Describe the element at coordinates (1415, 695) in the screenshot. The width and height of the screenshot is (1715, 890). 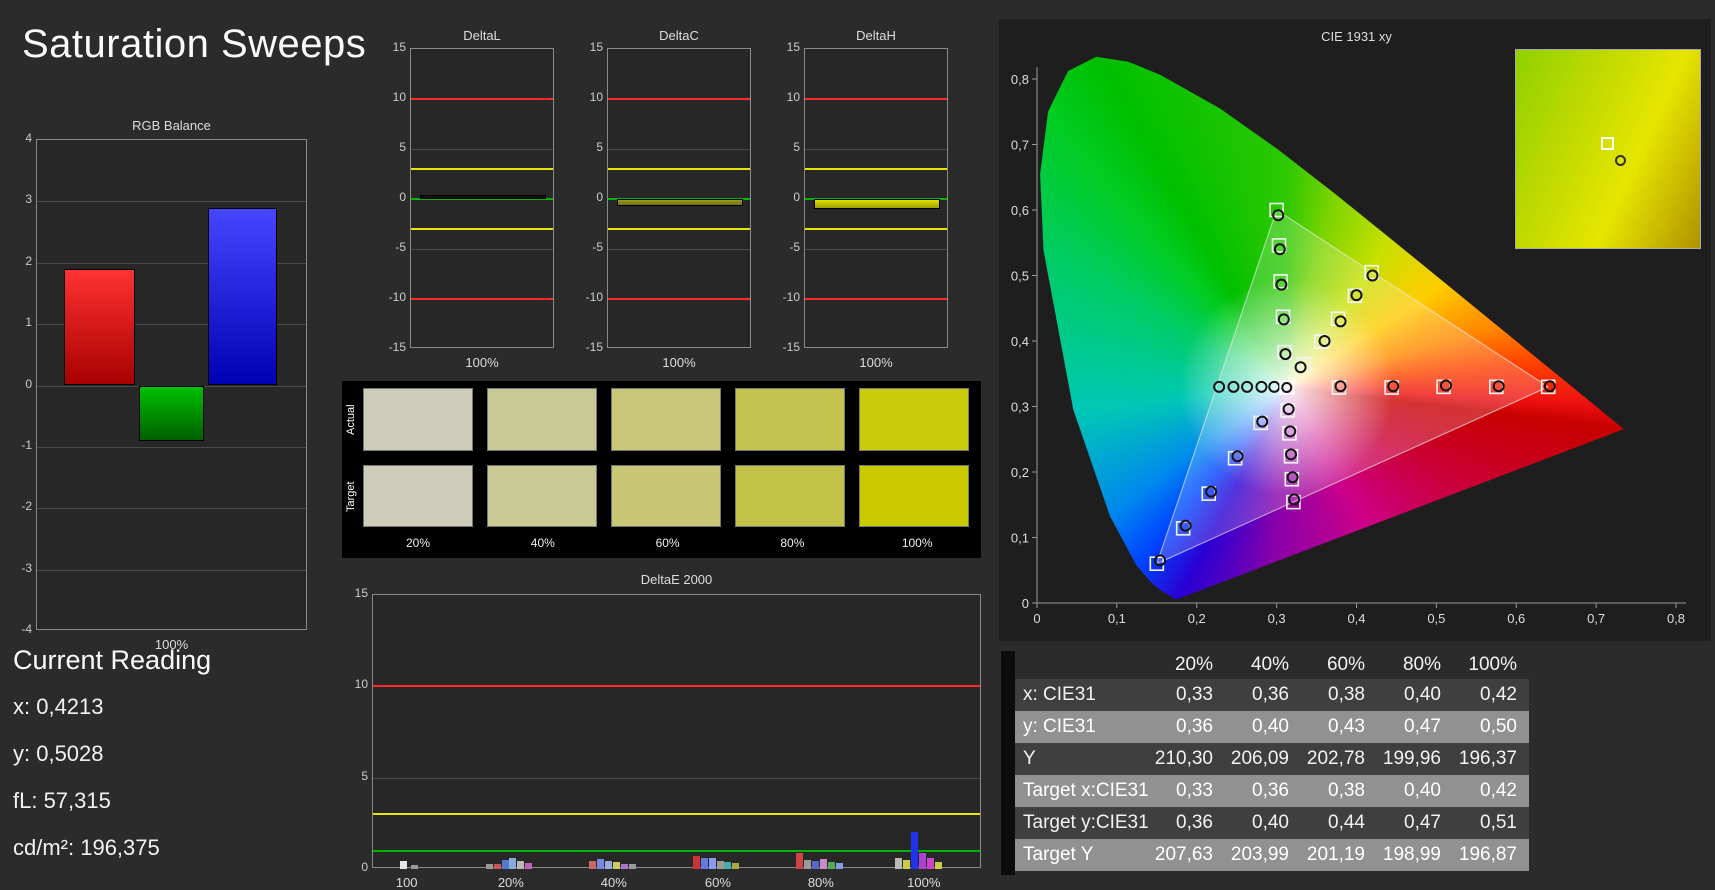
I see `table-cell: 0,40` at that location.